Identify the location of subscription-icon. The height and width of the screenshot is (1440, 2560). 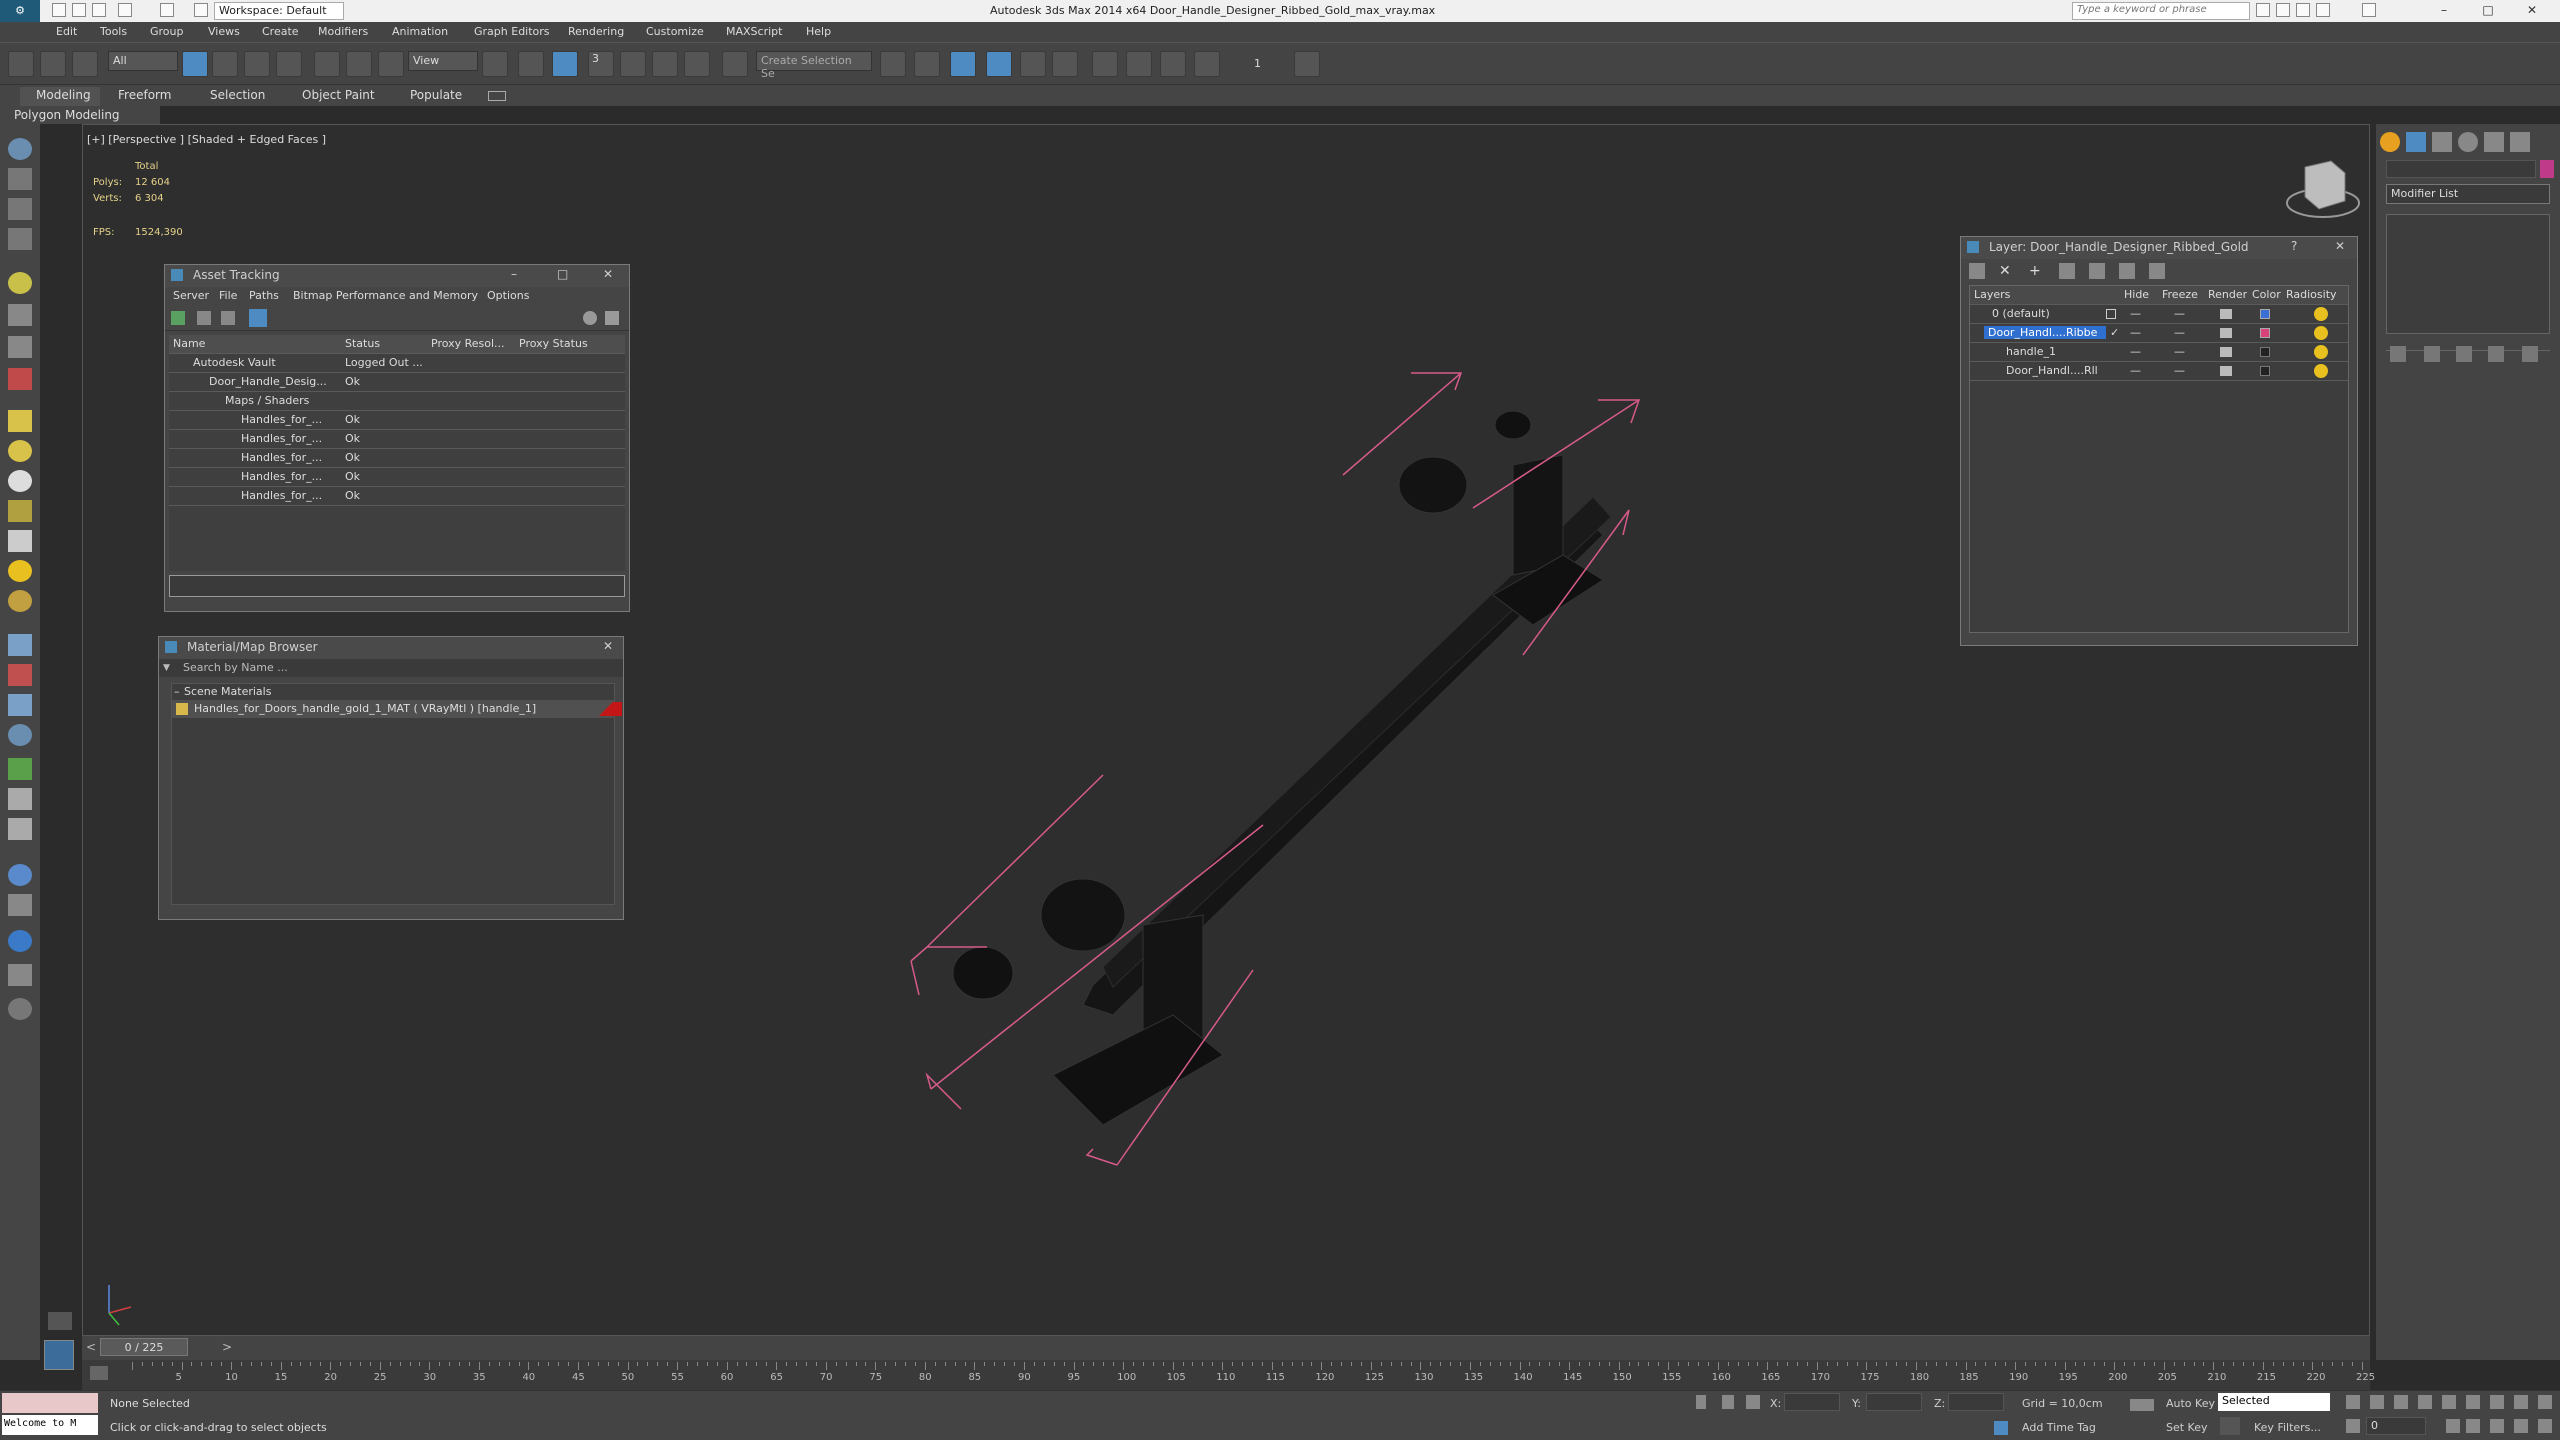
(2283, 10).